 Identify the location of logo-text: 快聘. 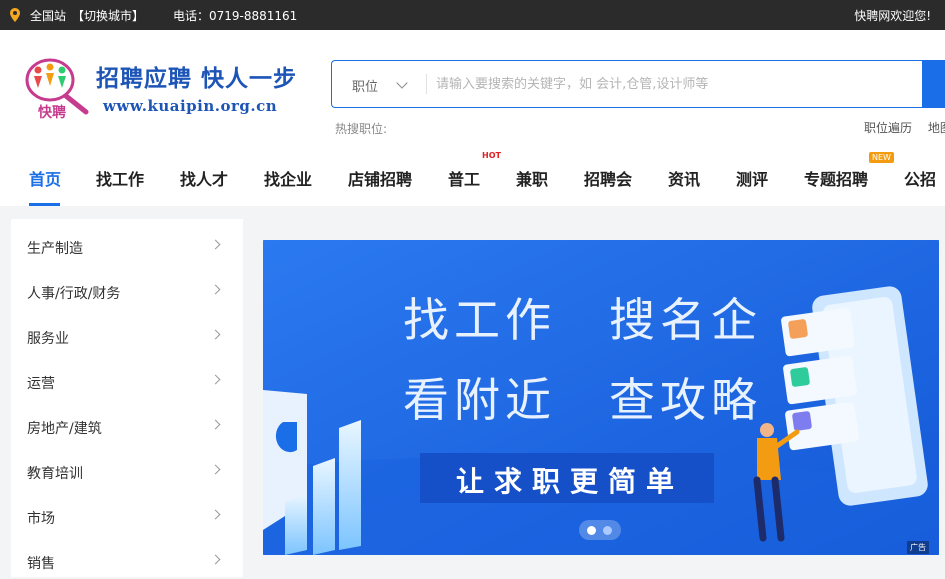
(52, 113).